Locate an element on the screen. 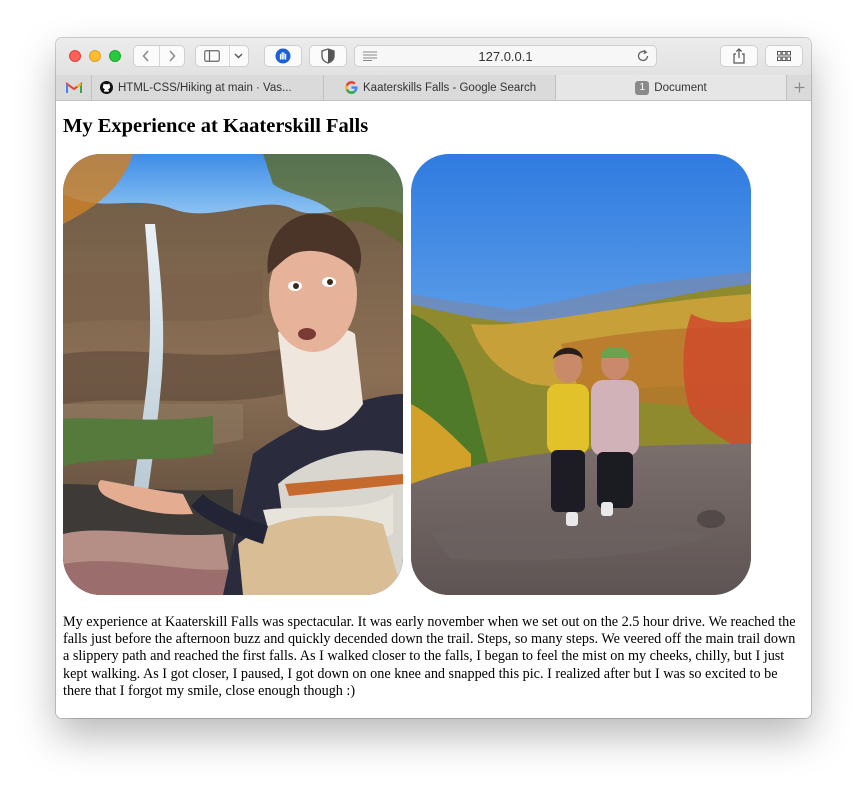 Image resolution: width=867 pixels, height=793 pixels. extension-button is located at coordinates (283, 56).